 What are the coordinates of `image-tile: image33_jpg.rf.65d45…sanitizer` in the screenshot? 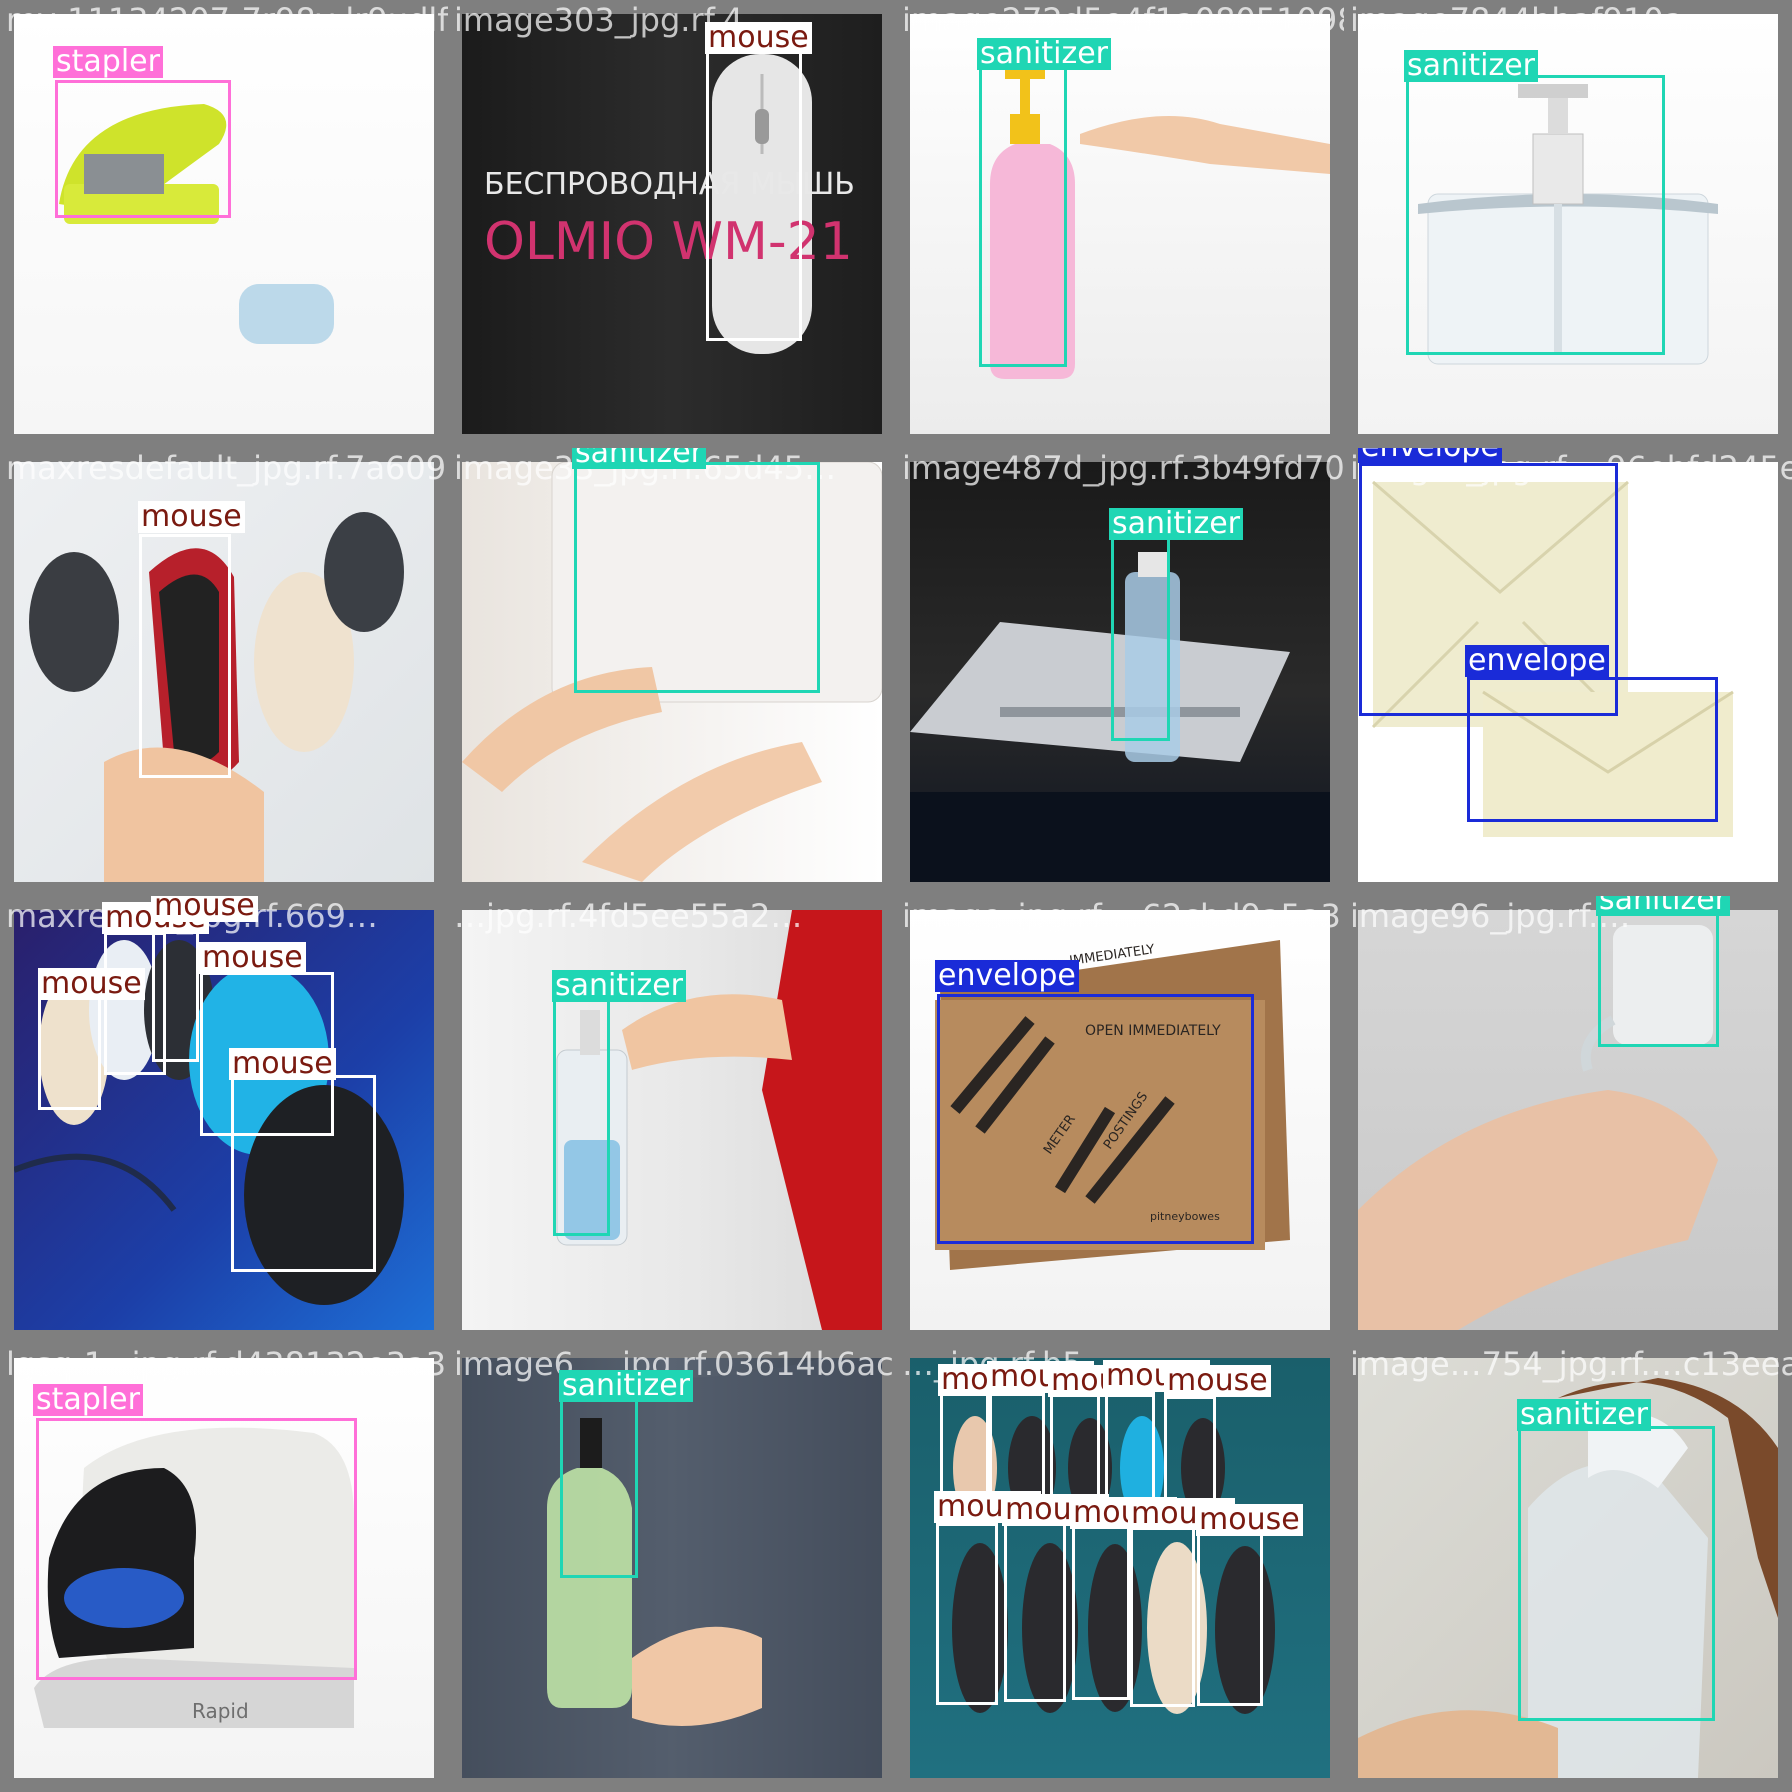 It's located at (672, 672).